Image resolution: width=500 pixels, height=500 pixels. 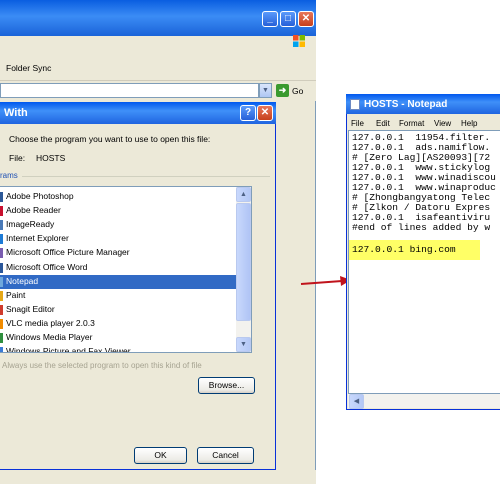 I want to click on program-list-item: Windows Picture and Fax Viewer, so click(x=118, y=349).